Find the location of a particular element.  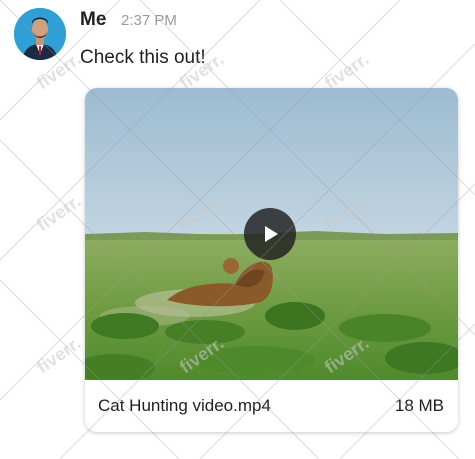

message-timestamp: 2:37 PM is located at coordinates (149, 20).